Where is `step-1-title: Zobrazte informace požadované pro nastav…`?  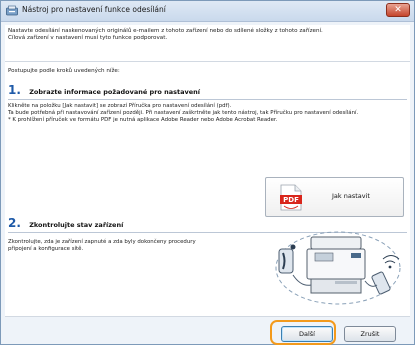
step-1-title: Zobrazte informace požadované pro nastav… is located at coordinates (115, 92).